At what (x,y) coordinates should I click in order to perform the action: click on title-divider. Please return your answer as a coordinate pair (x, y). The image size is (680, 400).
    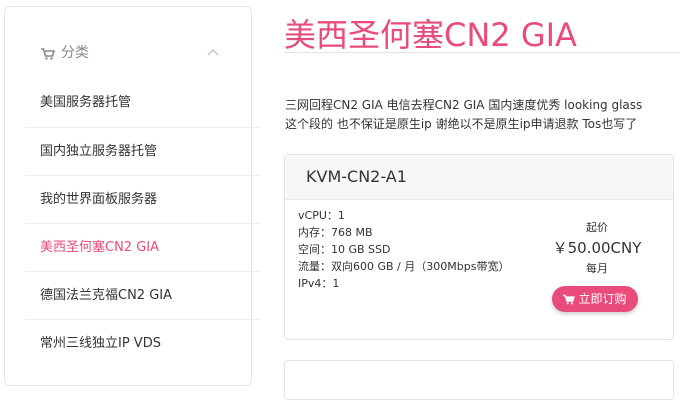
    Looking at the image, I should click on (482, 52).